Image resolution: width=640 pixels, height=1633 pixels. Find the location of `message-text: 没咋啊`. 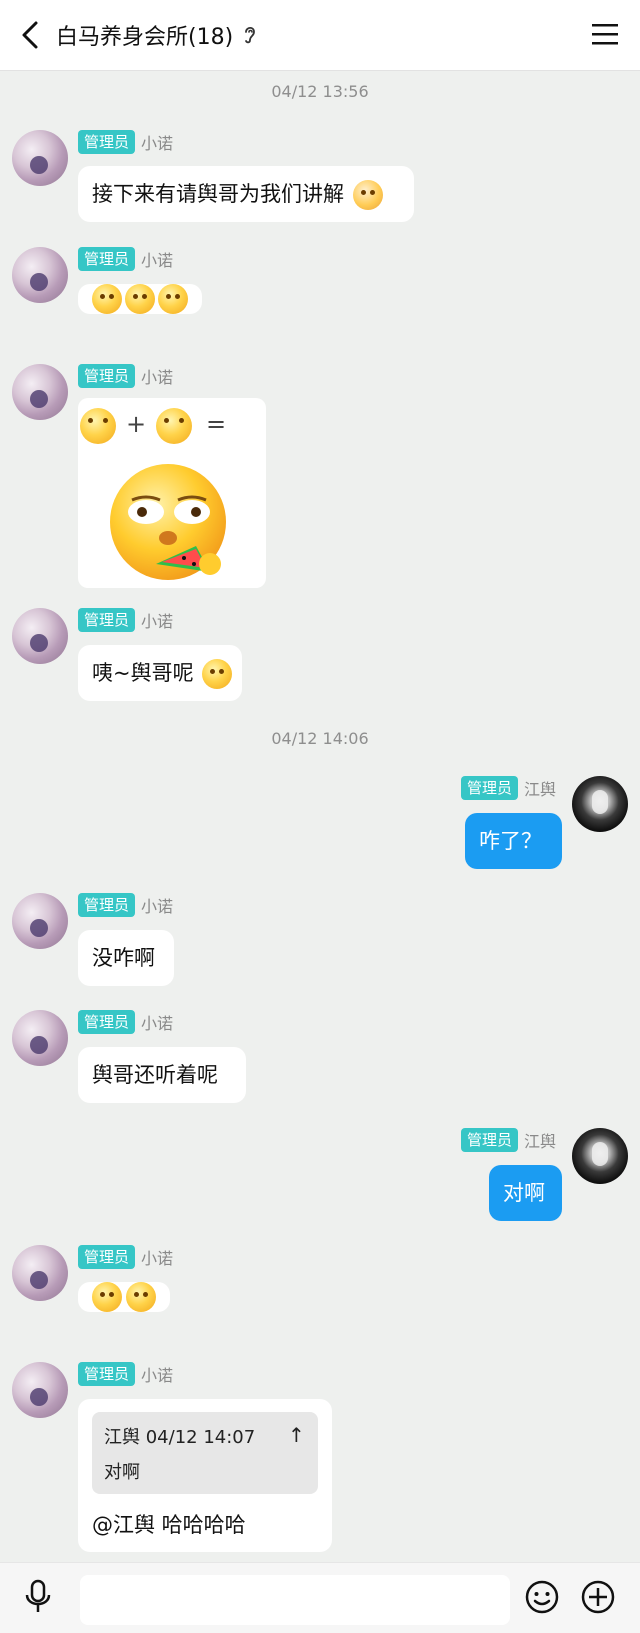

message-text: 没咋啊 is located at coordinates (123, 958).